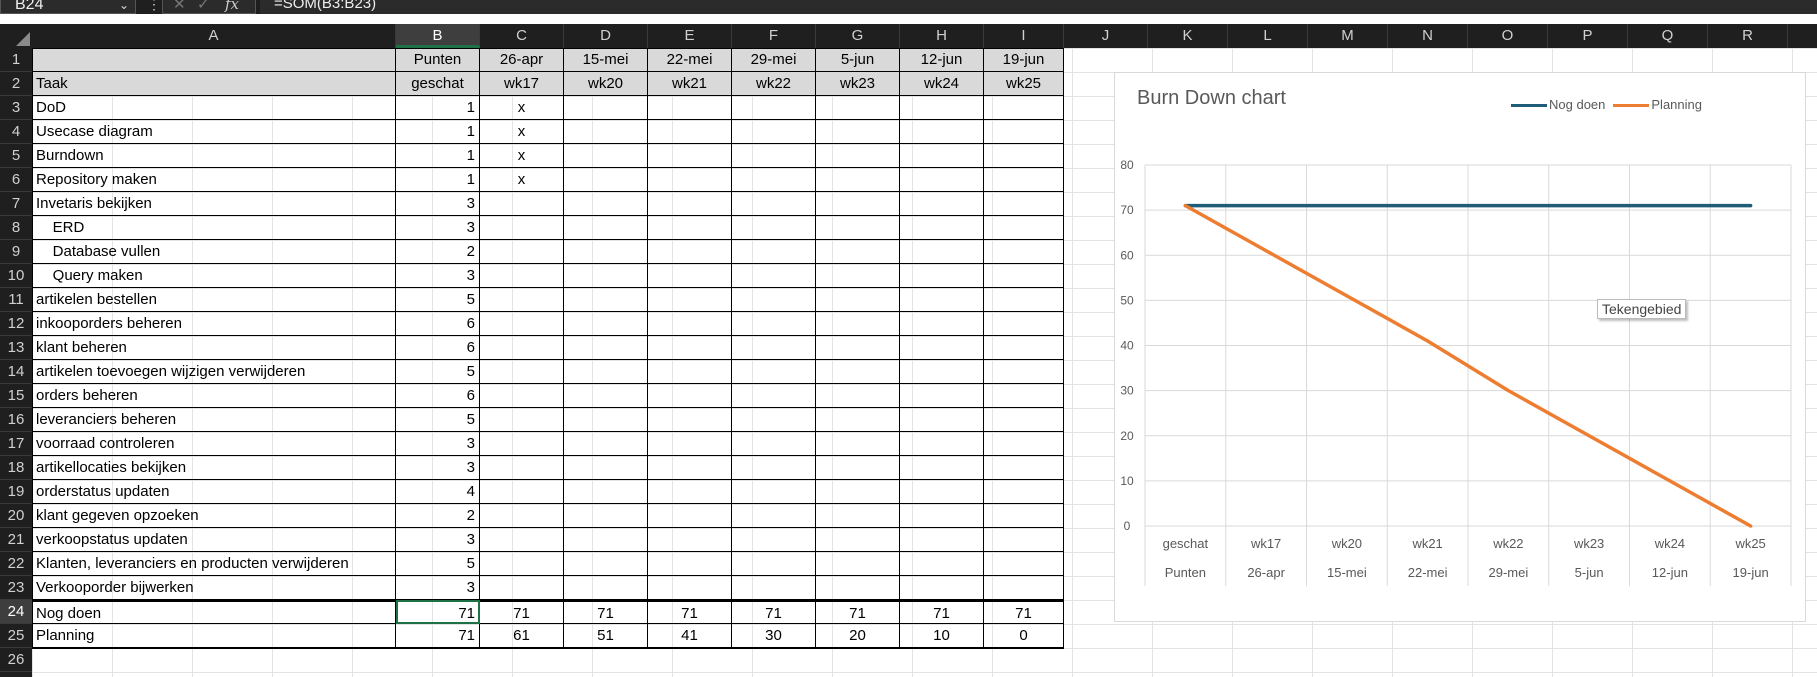  I want to click on row-header-8: 8, so click(16, 228).